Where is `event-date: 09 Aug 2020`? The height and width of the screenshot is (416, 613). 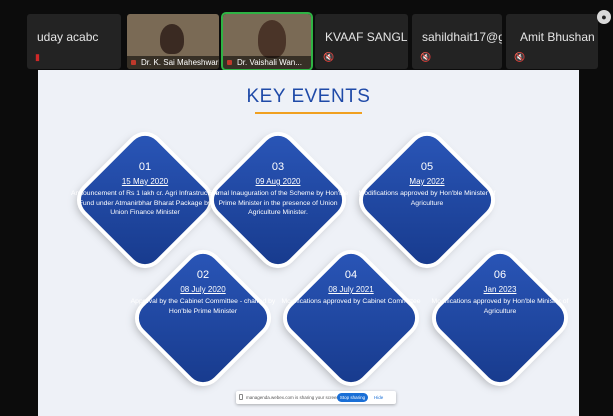
event-date: 09 Aug 2020 is located at coordinates (278, 181).